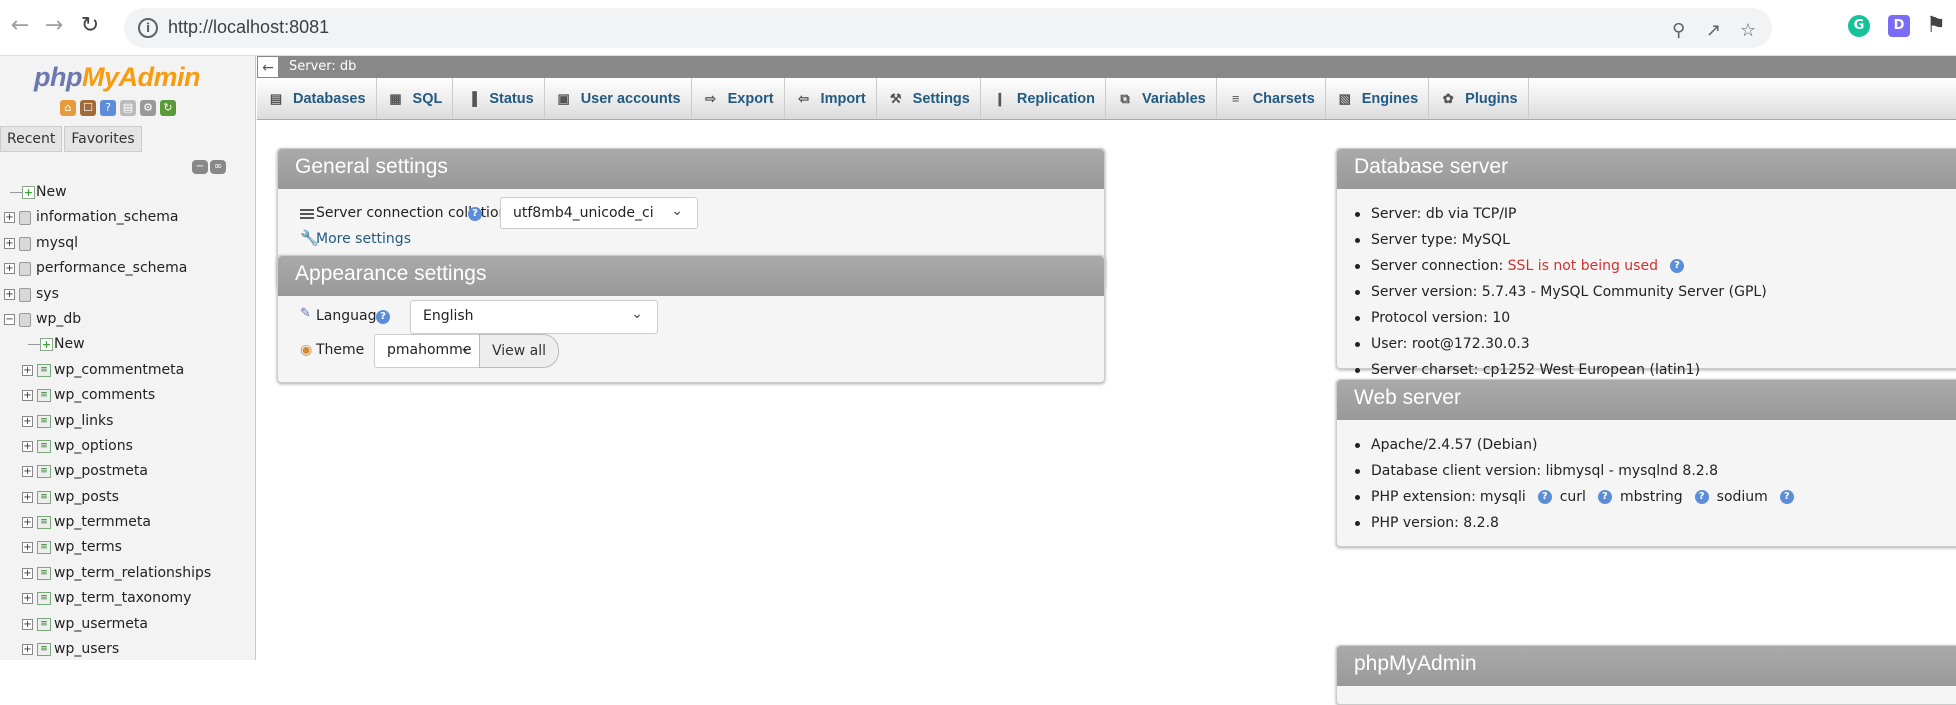 This screenshot has height=705, width=1956. Describe the element at coordinates (132, 573) in the screenshot. I see `tree-item-label: wp_term_relationships` at that location.